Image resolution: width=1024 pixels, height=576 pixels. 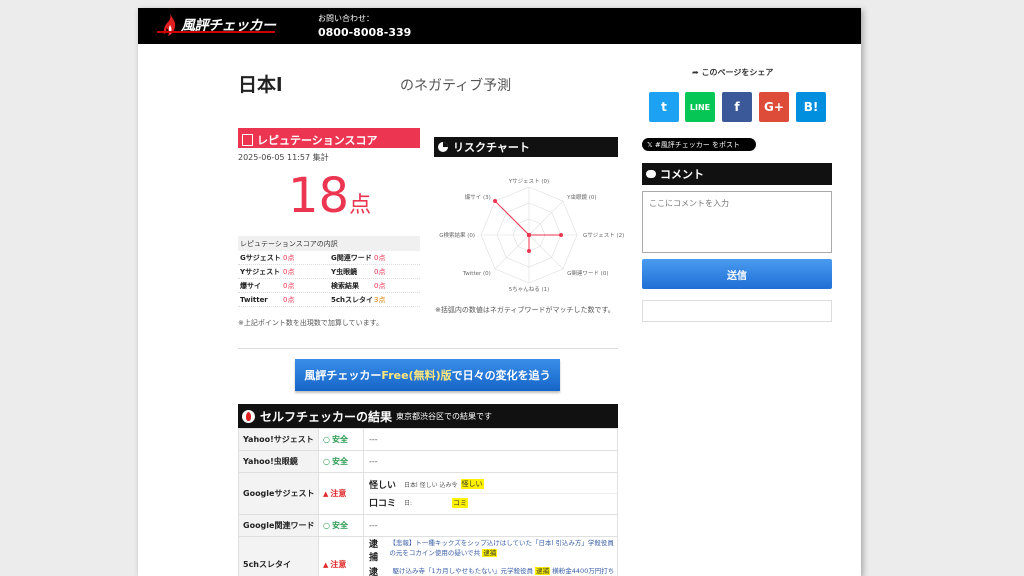 I want to click on table-row: Google関連ワード 安全 ---, so click(x=428, y=525).